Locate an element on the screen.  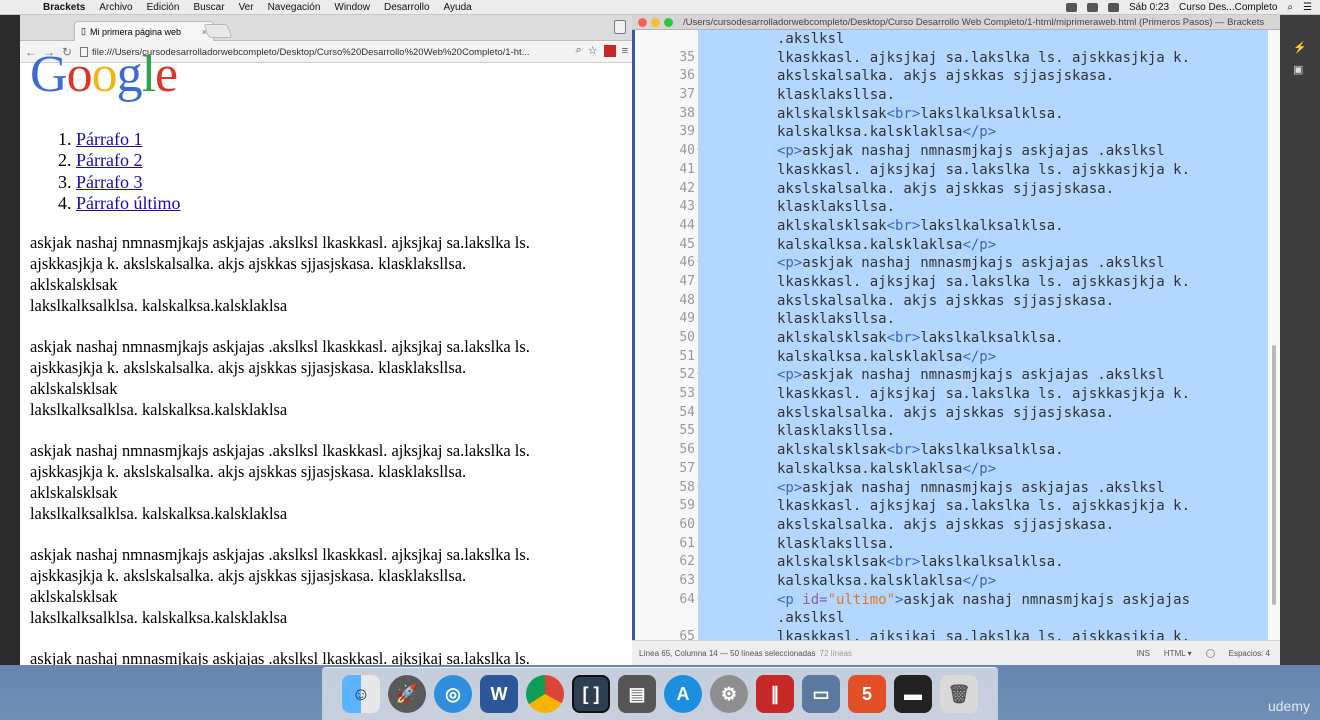
link-parrafo-1: Párrafo 1 is located at coordinates (109, 139).